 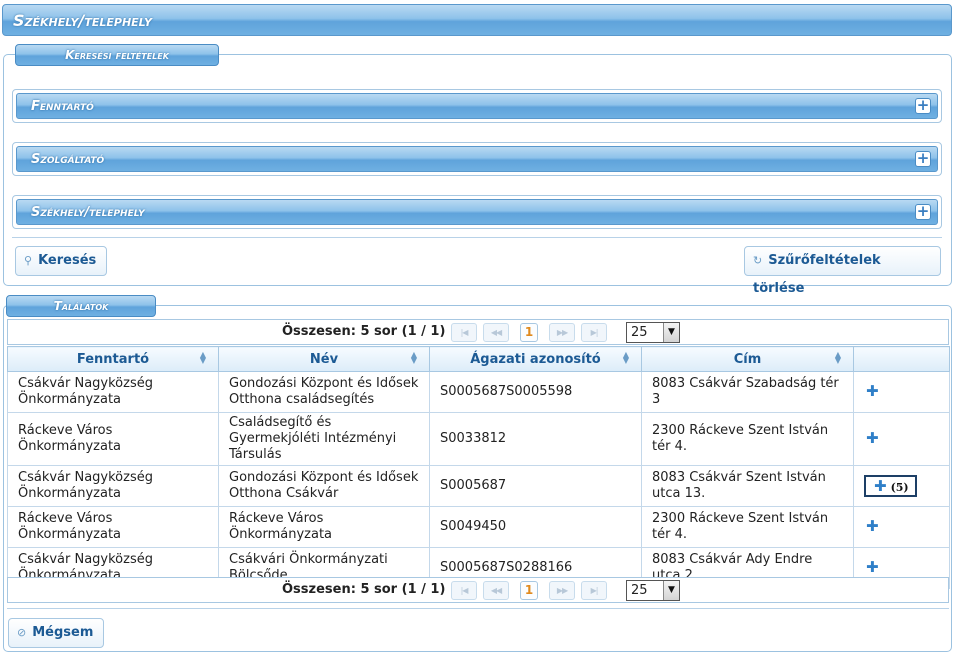 I want to click on search-button-label: Keresés, so click(x=67, y=260).